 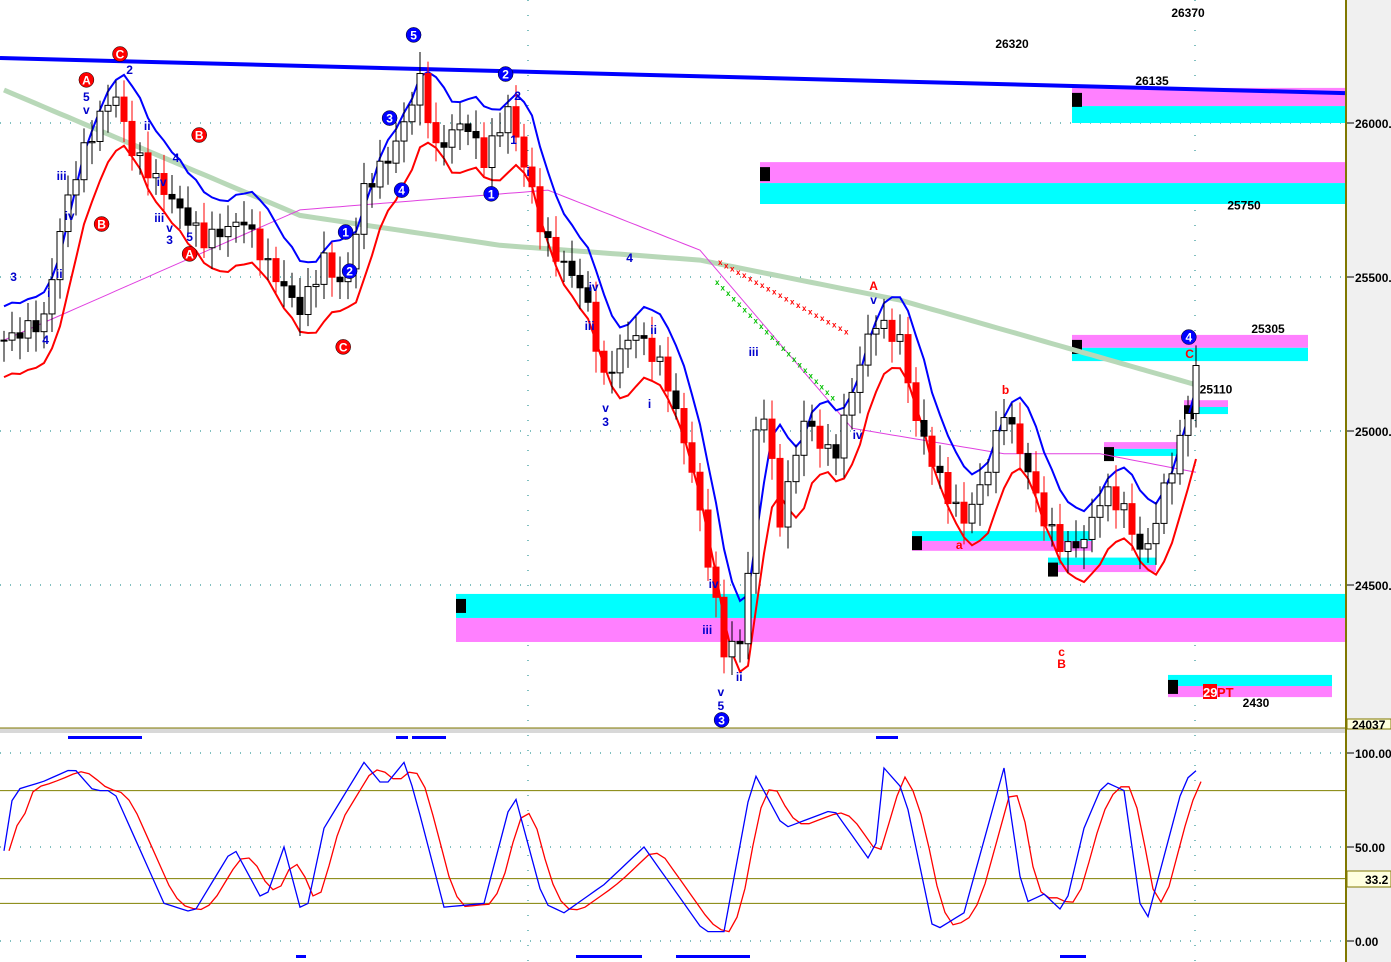 I want to click on wave-label: a, so click(x=959, y=545).